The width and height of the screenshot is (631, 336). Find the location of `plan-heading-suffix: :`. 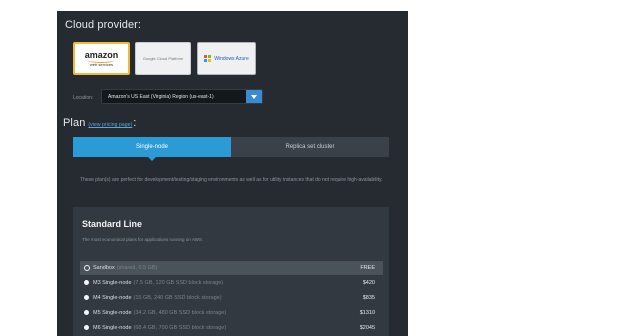

plan-heading-suffix: : is located at coordinates (135, 123).